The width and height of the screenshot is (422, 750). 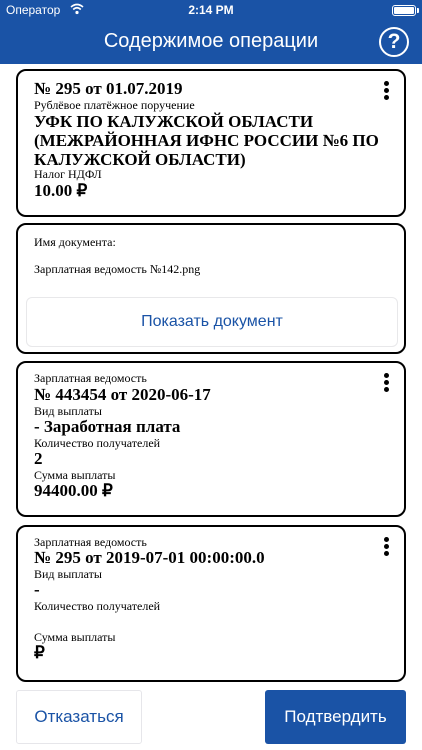 What do you see at coordinates (122, 394) in the screenshot?
I see `payroll-number: № 443454 от 2020-06-17` at bounding box center [122, 394].